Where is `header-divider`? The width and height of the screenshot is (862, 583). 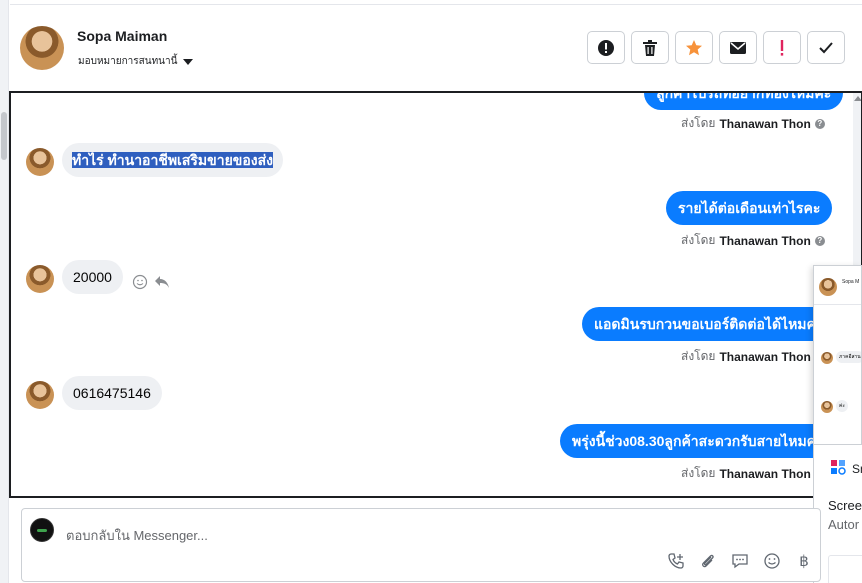 header-divider is located at coordinates (436, 4).